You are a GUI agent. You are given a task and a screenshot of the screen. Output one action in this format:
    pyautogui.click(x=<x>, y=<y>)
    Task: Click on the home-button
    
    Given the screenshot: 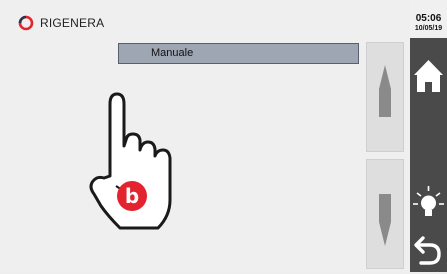 What is the action you would take?
    pyautogui.click(x=428, y=77)
    